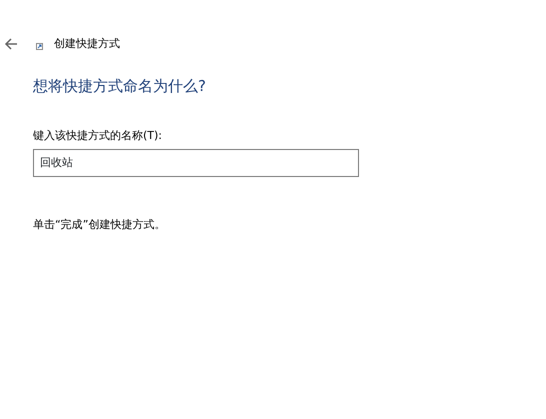  What do you see at coordinates (87, 44) in the screenshot?
I see `window-title: 创建快捷方式` at bounding box center [87, 44].